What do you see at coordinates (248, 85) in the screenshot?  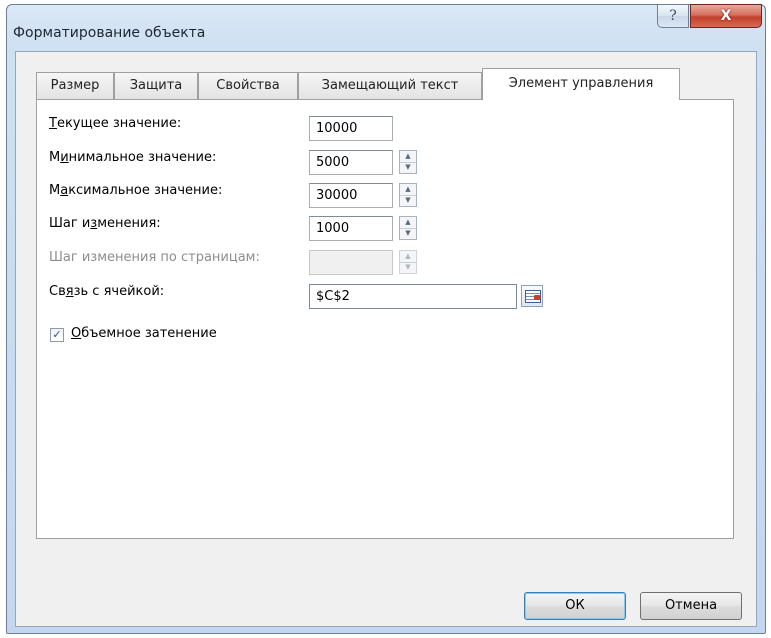 I see `tab-properties: Свойства` at bounding box center [248, 85].